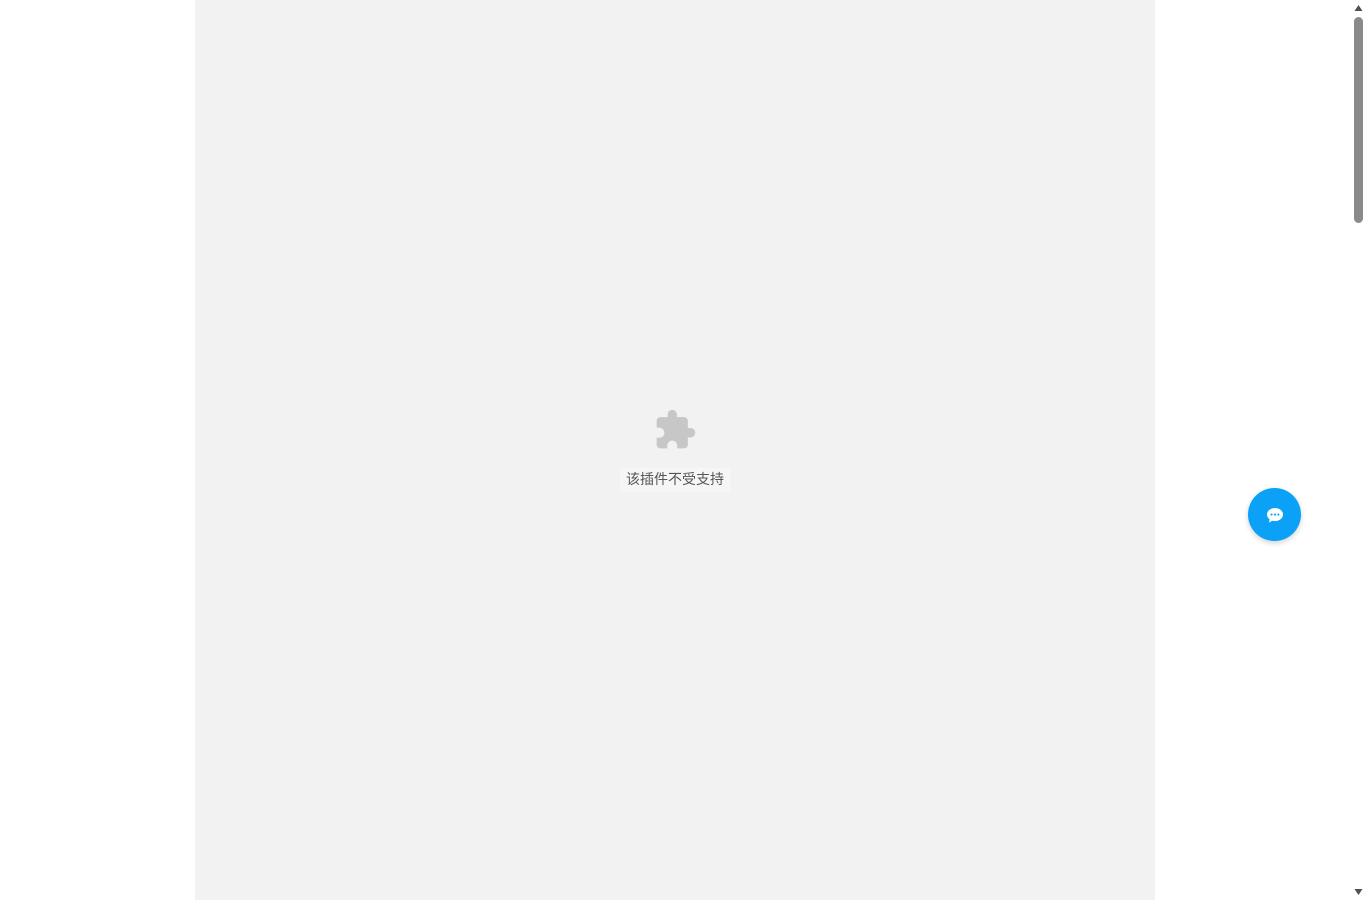 The height and width of the screenshot is (900, 1366). I want to click on scroll-down-arrow-icon, so click(1358, 892).